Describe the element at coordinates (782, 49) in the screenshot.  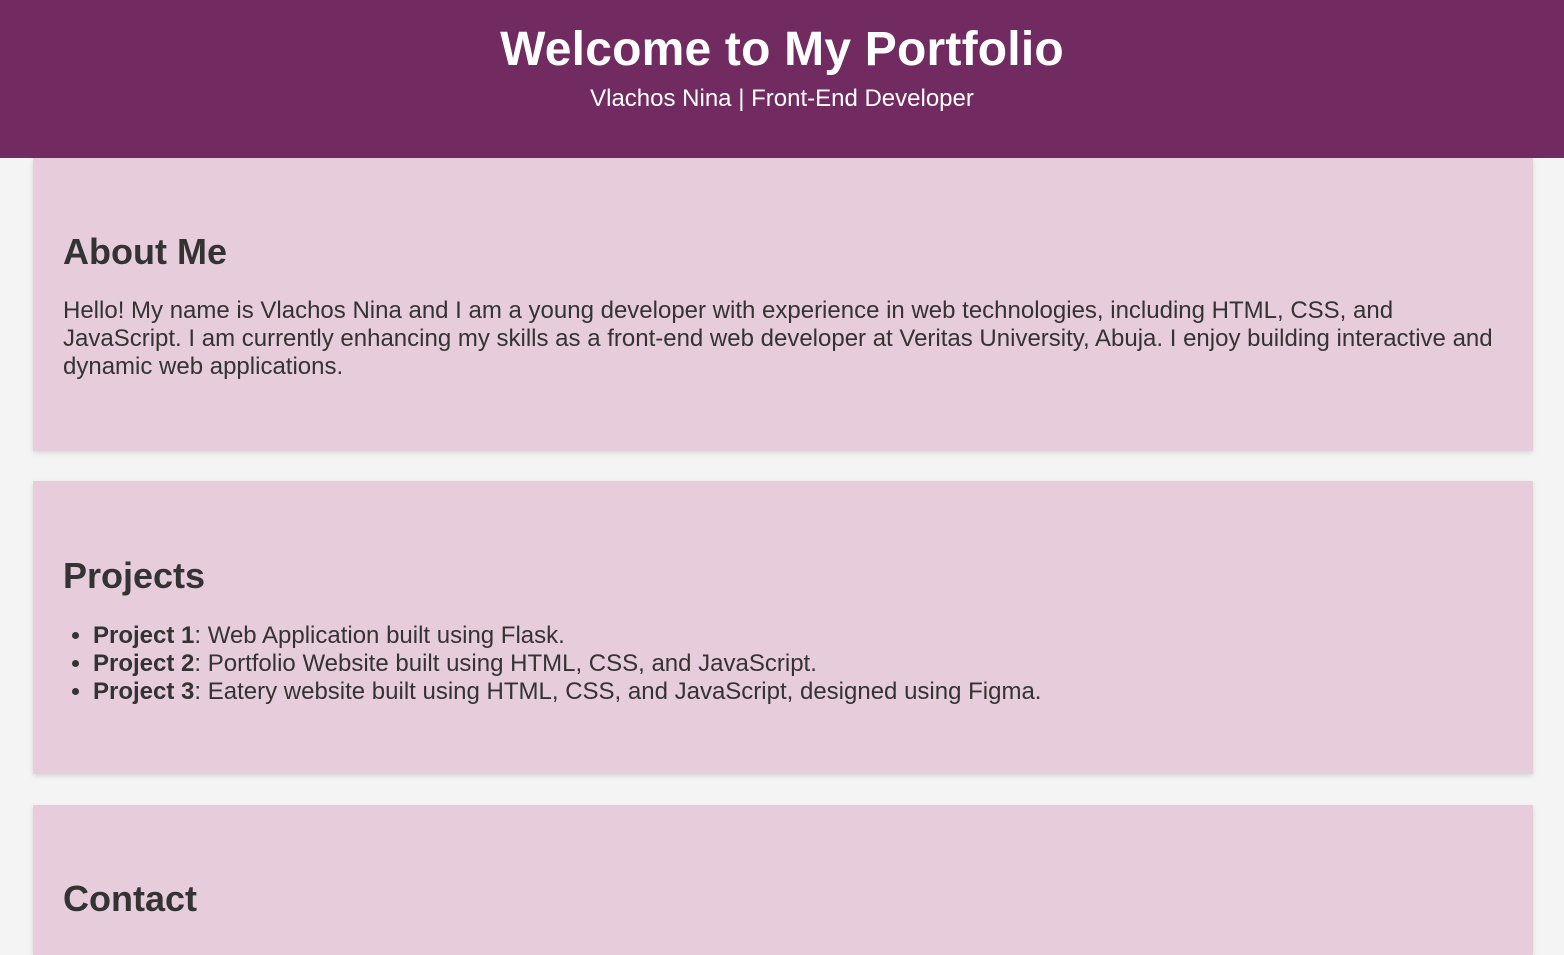
I see `page-title: Welcome to My Portfolio` at that location.